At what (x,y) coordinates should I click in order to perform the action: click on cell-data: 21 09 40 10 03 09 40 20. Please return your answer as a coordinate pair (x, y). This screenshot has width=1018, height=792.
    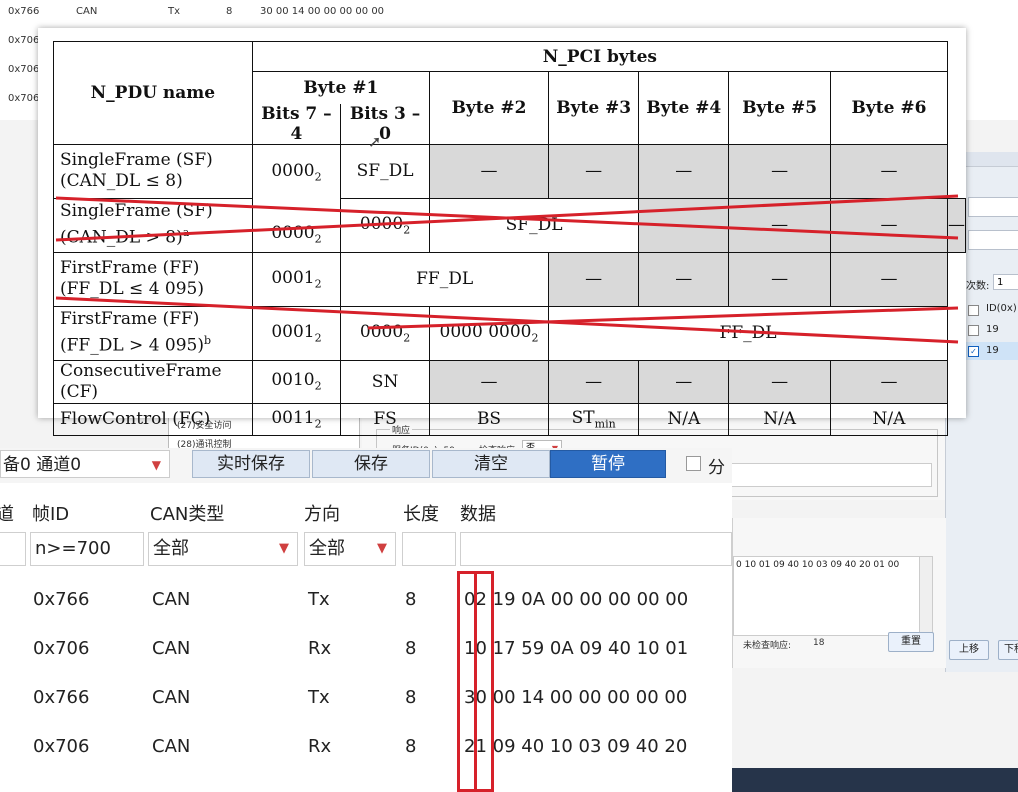
    Looking at the image, I should click on (576, 746).